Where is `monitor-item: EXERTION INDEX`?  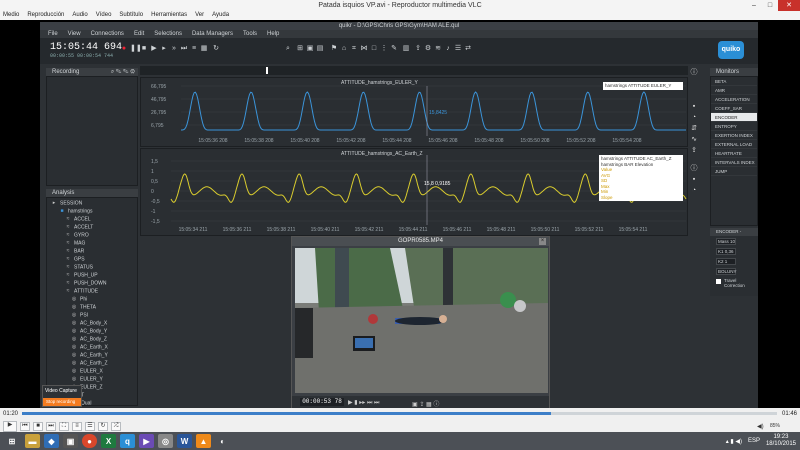 monitor-item: EXERTION INDEX is located at coordinates (734, 135).